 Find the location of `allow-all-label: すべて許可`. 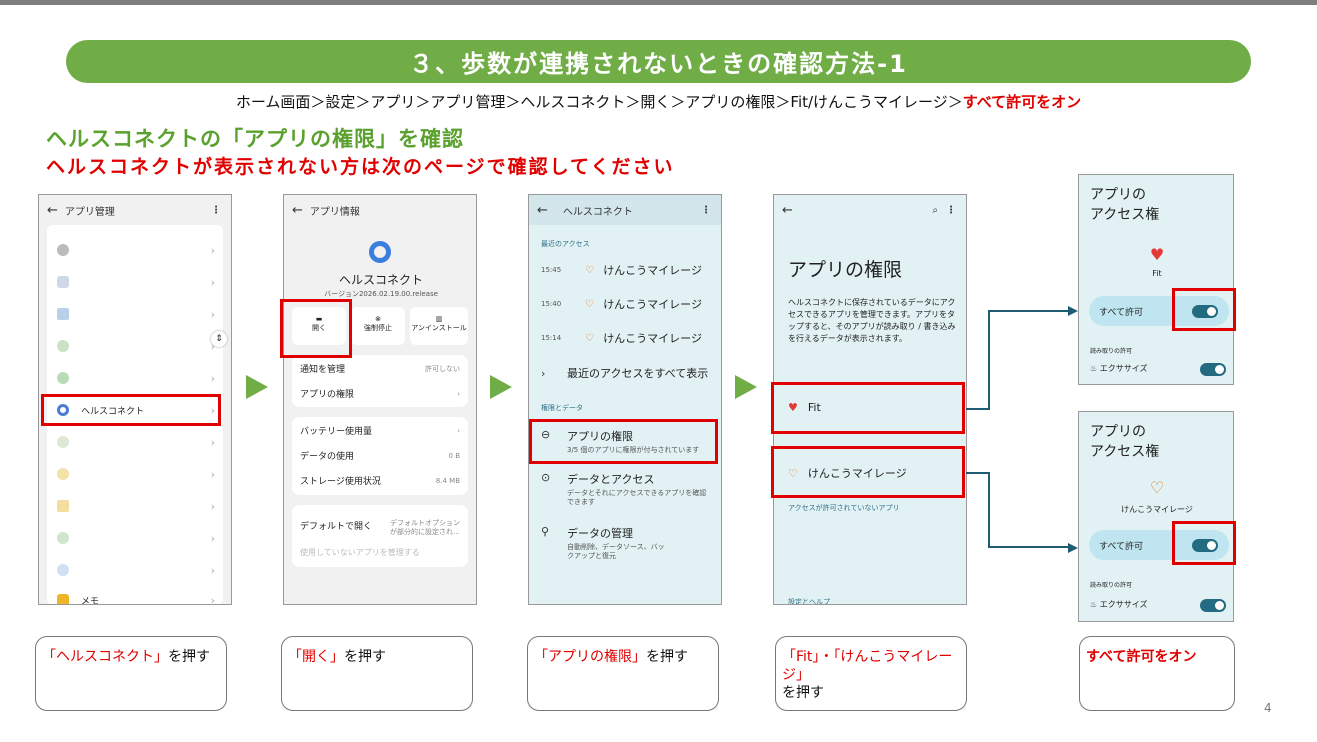

allow-all-label: すべて許可 is located at coordinates (1121, 546).